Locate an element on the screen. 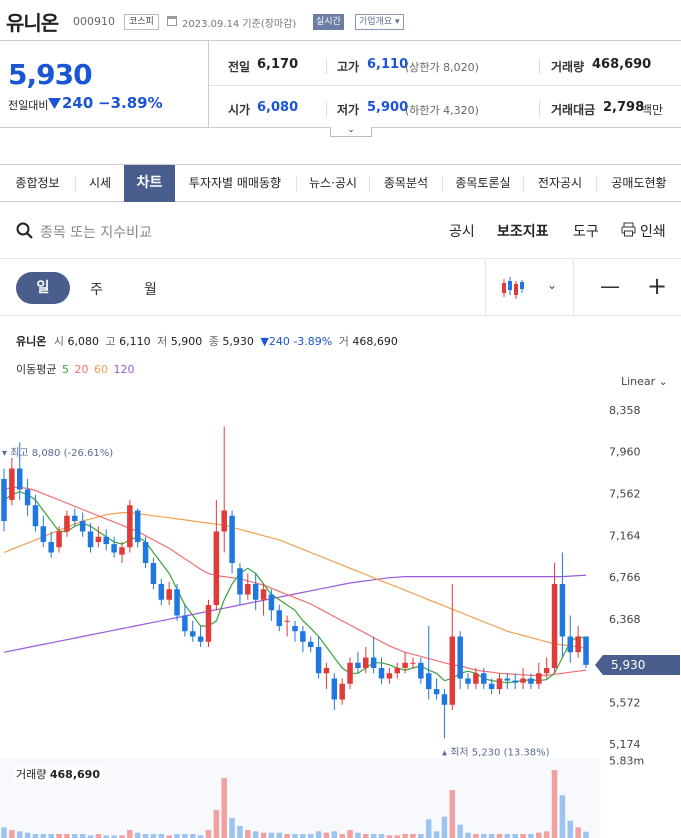 The height and width of the screenshot is (838, 681). y-tick-label: 7,562 is located at coordinates (625, 493).